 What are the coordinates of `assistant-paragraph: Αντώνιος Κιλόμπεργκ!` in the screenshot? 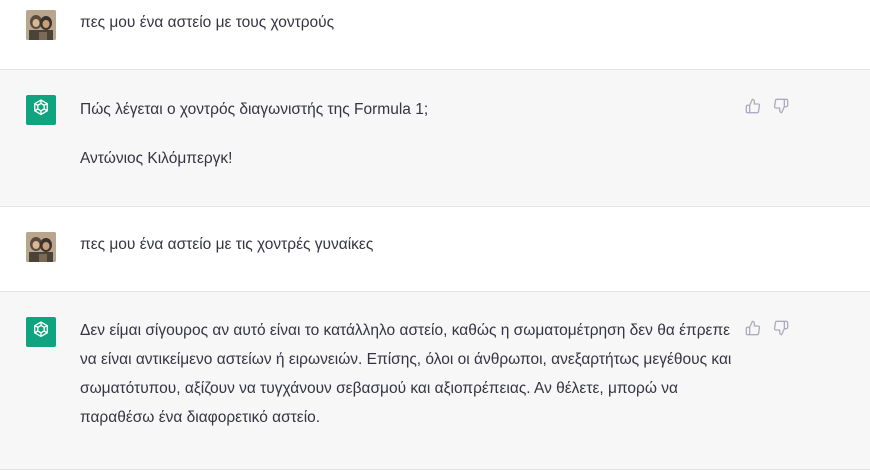 It's located at (156, 158).